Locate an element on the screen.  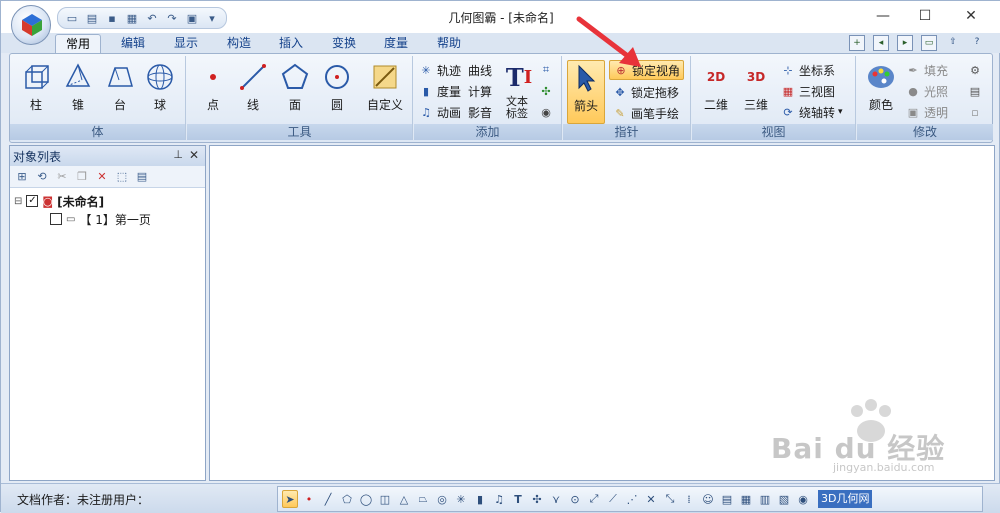
pyramid-tool-icon: △ is located at coordinates (404, 499).